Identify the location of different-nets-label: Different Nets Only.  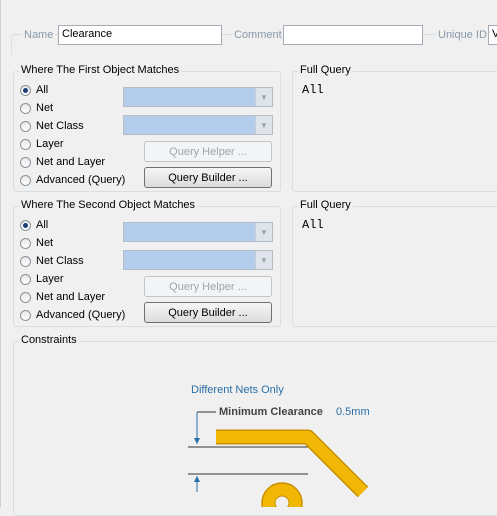
(237, 390).